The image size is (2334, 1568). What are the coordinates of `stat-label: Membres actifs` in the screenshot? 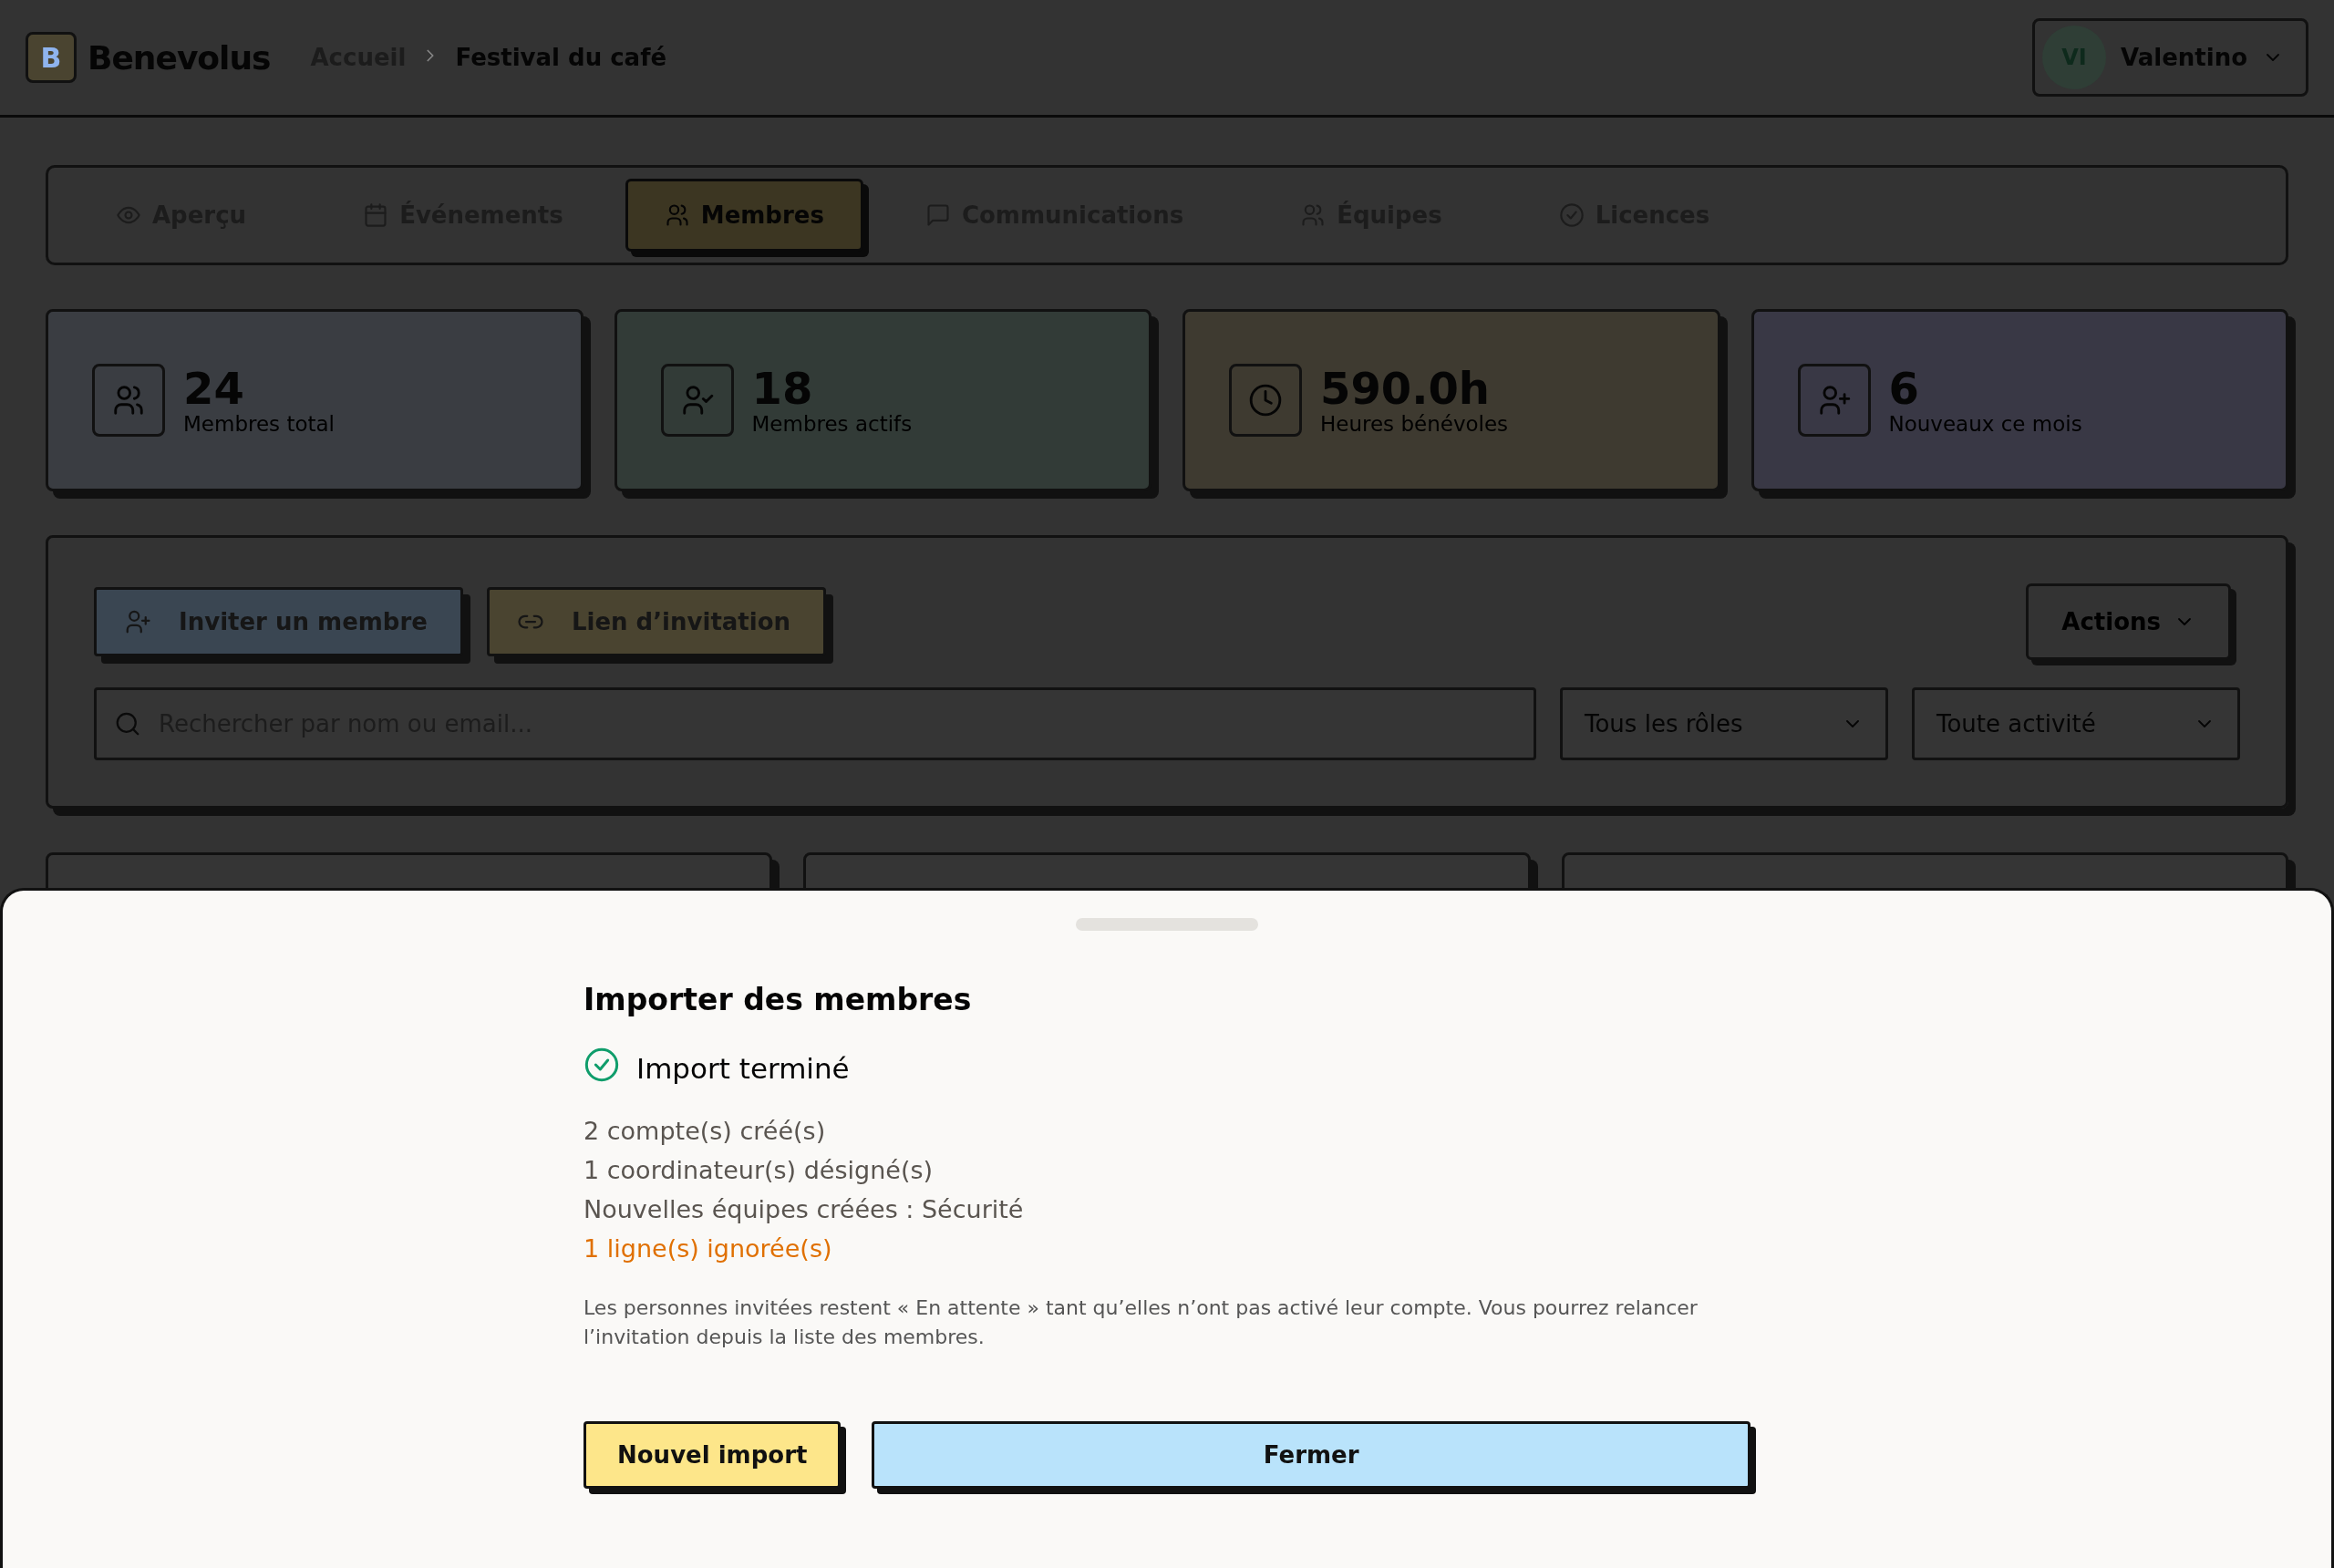 It's located at (832, 424).